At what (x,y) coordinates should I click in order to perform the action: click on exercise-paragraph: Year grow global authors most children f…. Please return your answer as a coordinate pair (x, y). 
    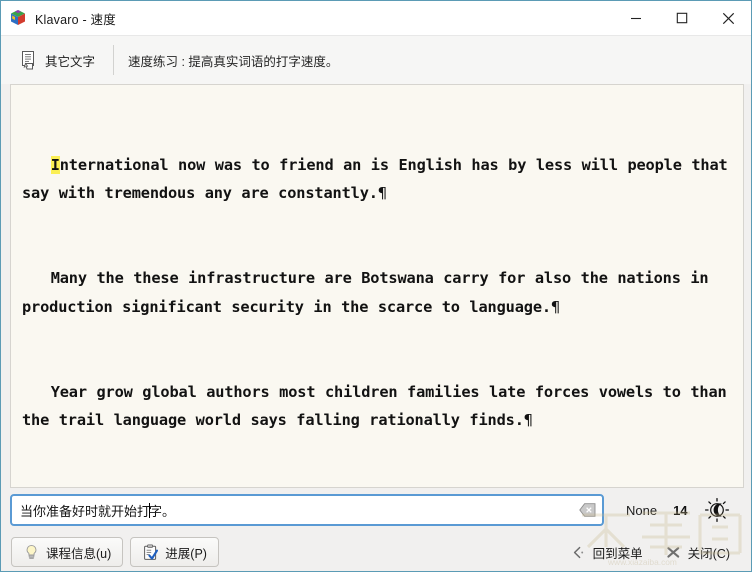
    Looking at the image, I should click on (377, 406).